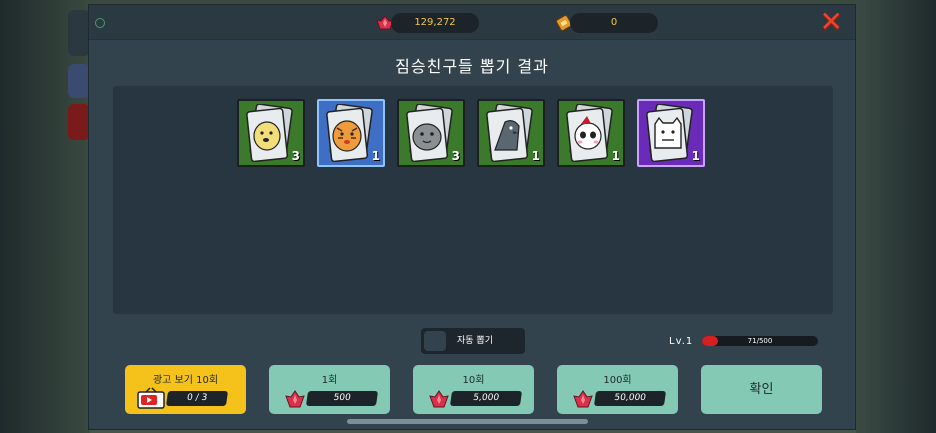 This screenshot has width=936, height=433. Describe the element at coordinates (435, 23) in the screenshot. I see `gem-balance: 129,272` at that location.